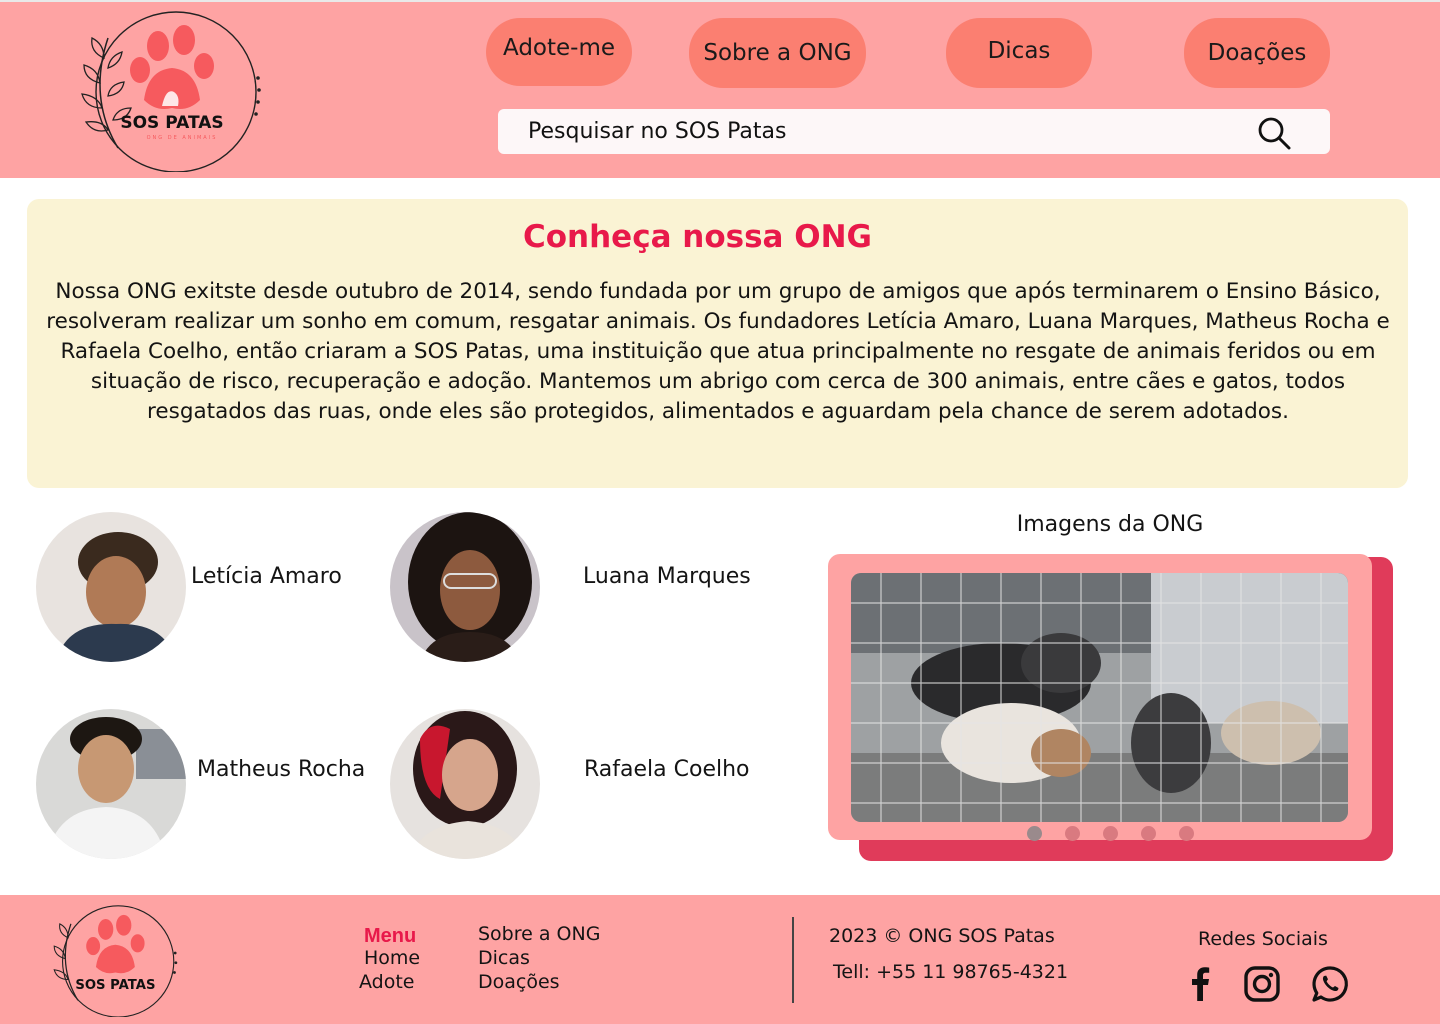 The image size is (1440, 1024). What do you see at coordinates (777, 53) in the screenshot?
I see `nav-sobre-ong-button: Sobre a ONG` at bounding box center [777, 53].